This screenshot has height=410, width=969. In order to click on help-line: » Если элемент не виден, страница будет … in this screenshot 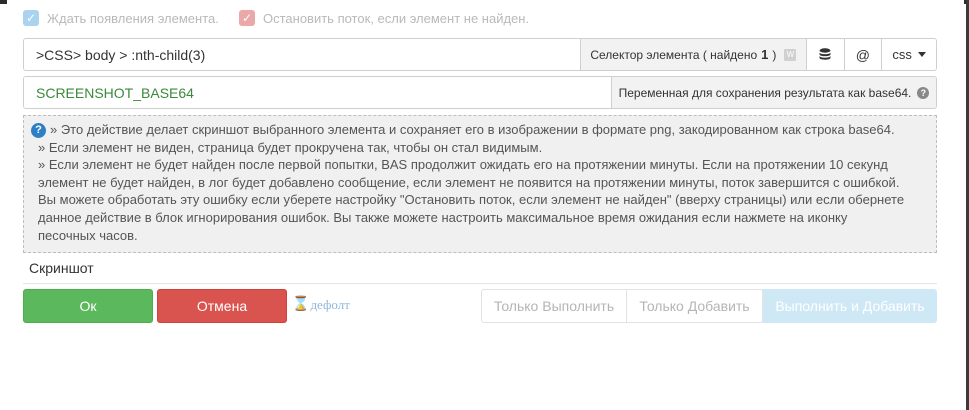, I will do `click(290, 147)`.